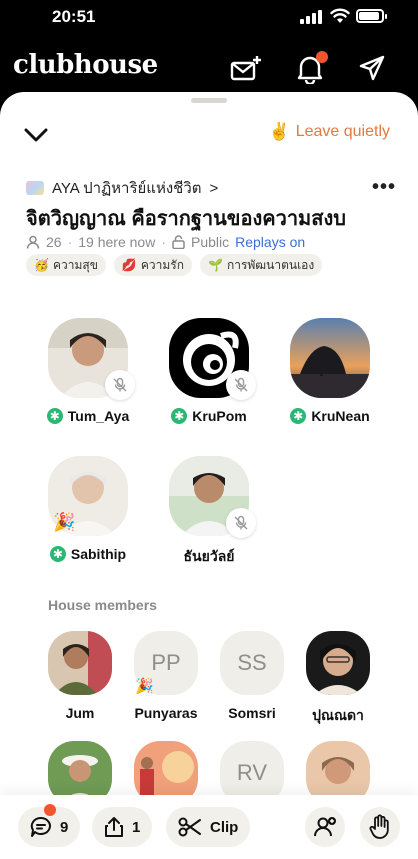  Describe the element at coordinates (114, 827) in the screenshot. I see `share-icon` at that location.